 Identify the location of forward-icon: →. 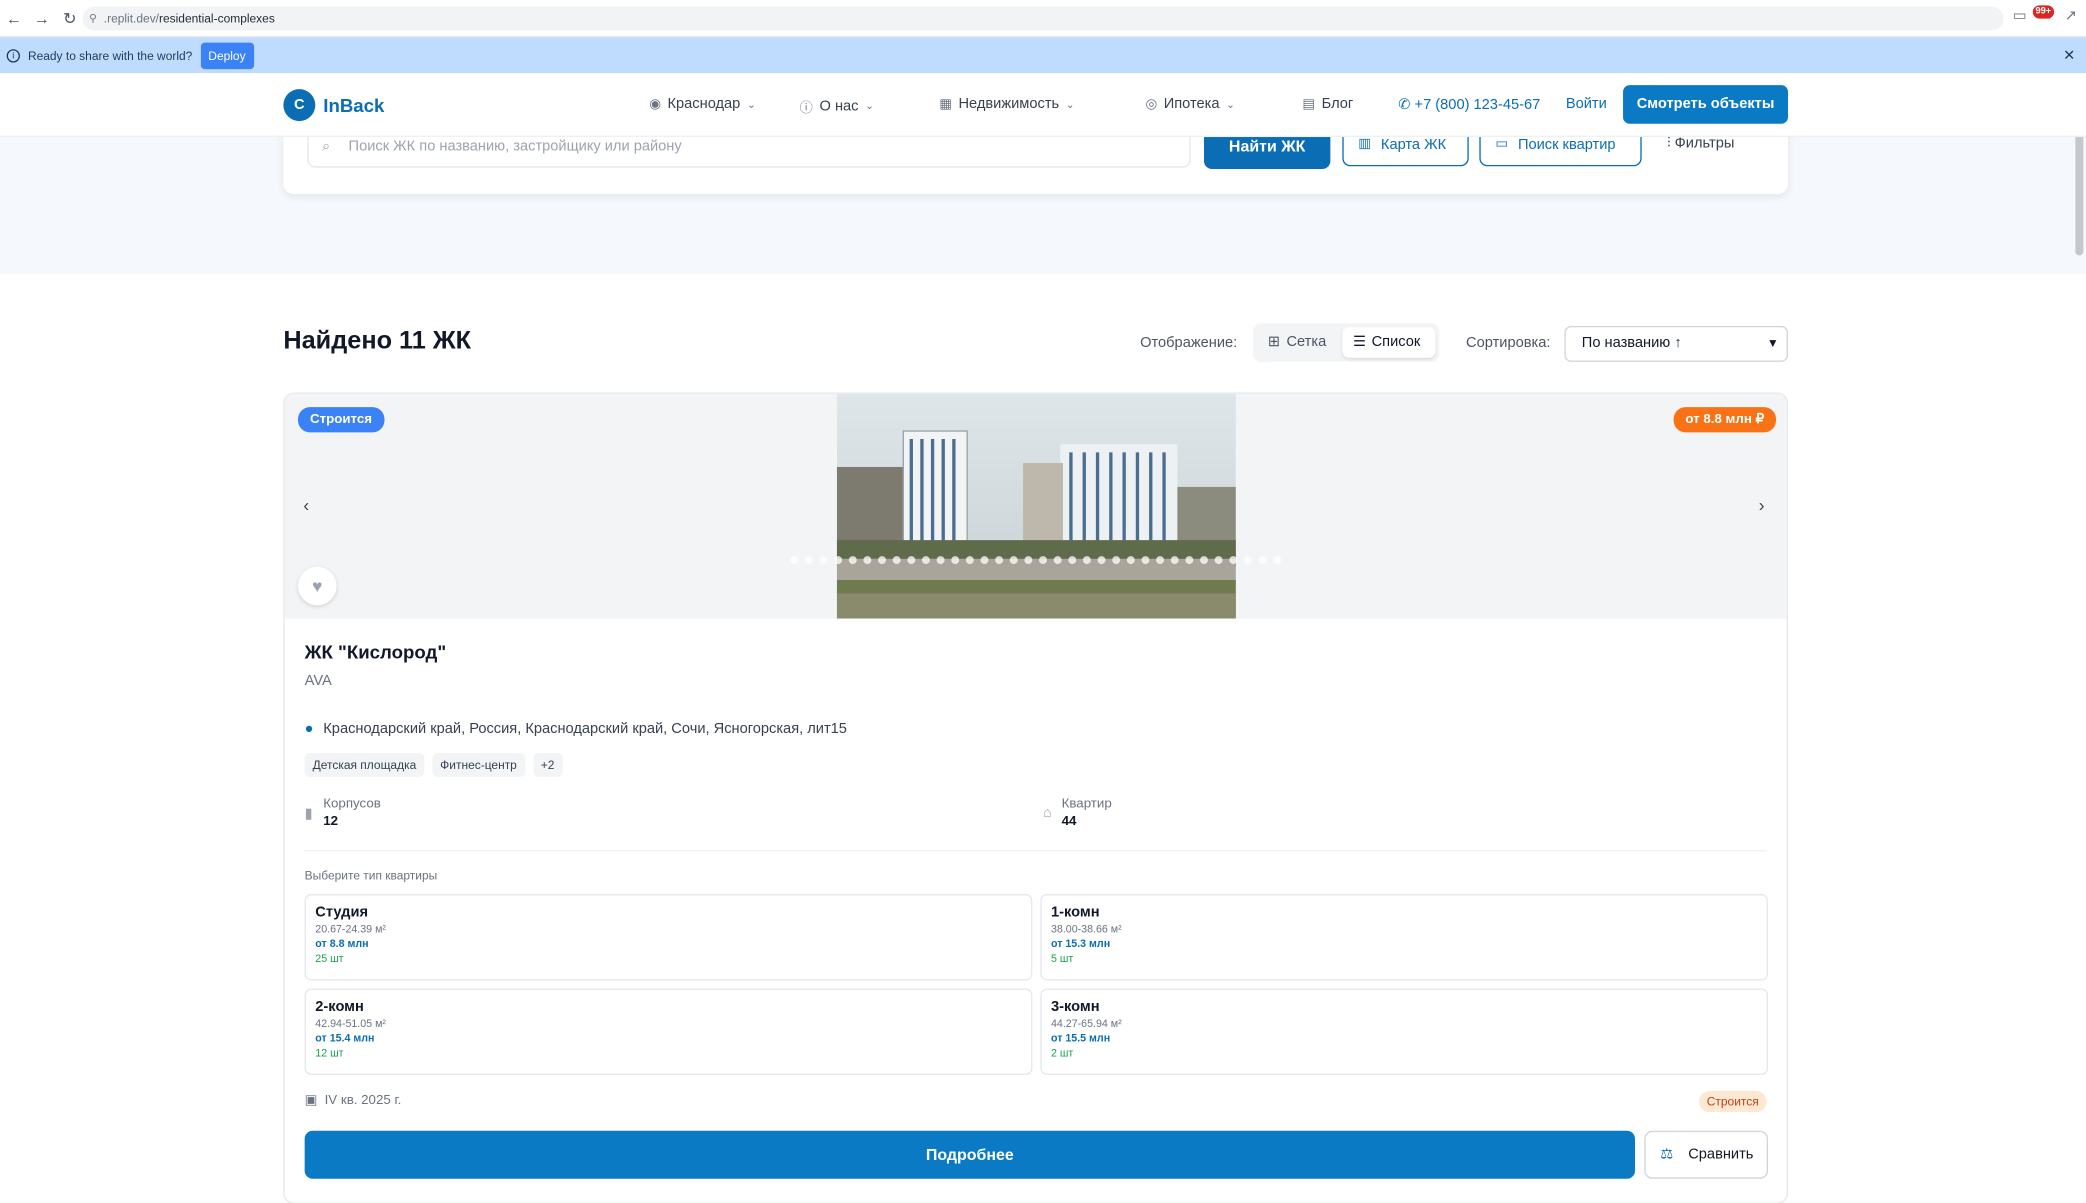
(42, 18).